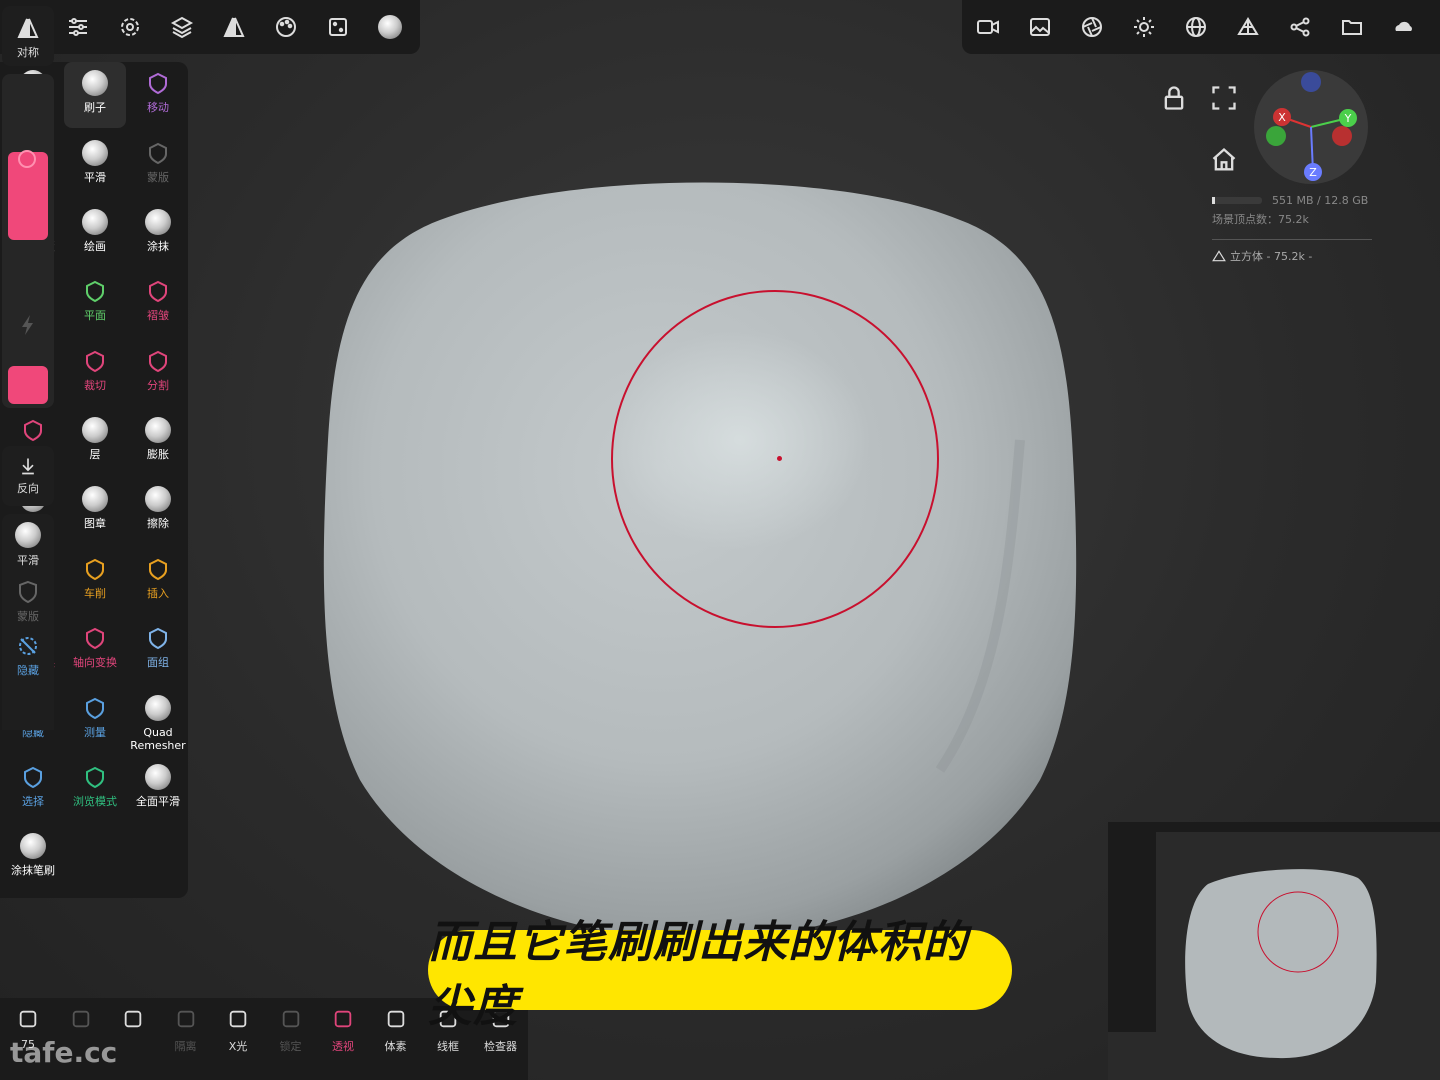 Image resolution: width=1440 pixels, height=1080 pixels. What do you see at coordinates (1219, 256) in the screenshot?
I see `mesh-object-icon` at bounding box center [1219, 256].